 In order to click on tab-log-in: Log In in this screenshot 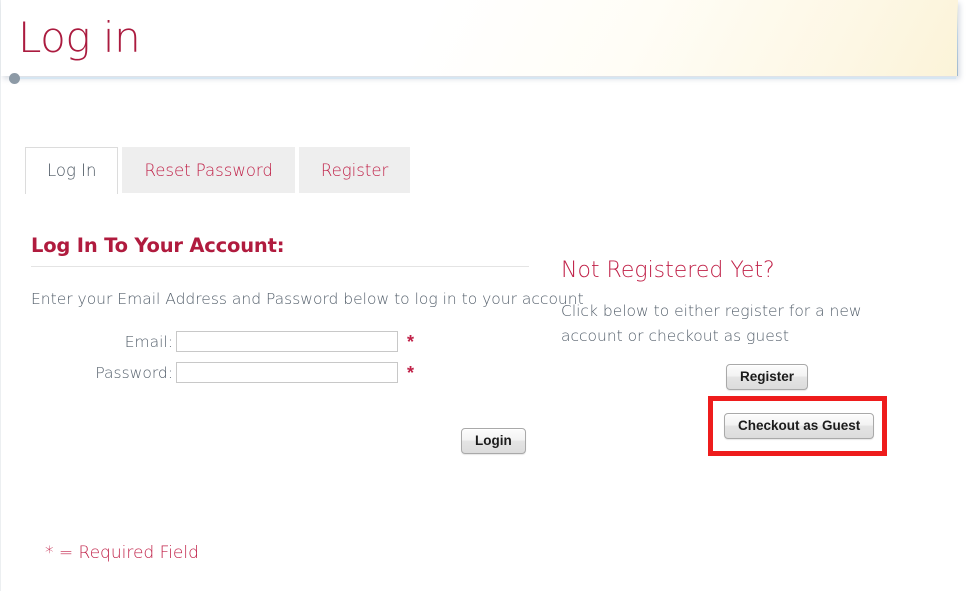, I will do `click(72, 170)`.